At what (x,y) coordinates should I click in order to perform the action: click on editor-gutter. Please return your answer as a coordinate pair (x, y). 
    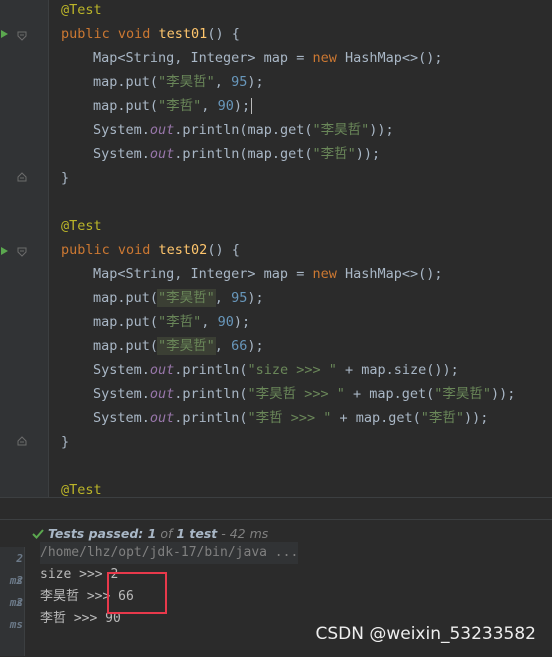
    Looking at the image, I should click on (24, 248).